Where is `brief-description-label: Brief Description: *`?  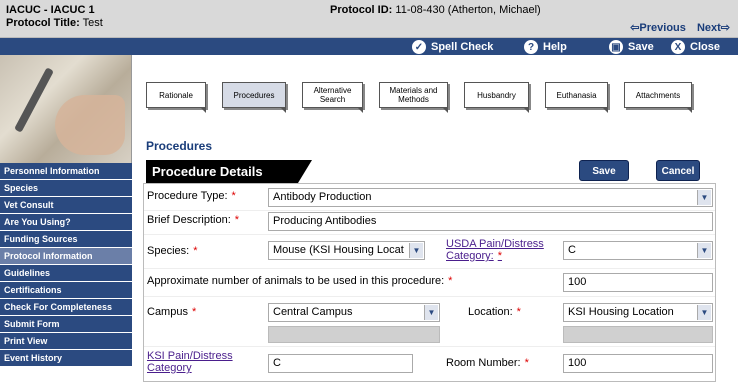
brief-description-label: Brief Description: * is located at coordinates (193, 220).